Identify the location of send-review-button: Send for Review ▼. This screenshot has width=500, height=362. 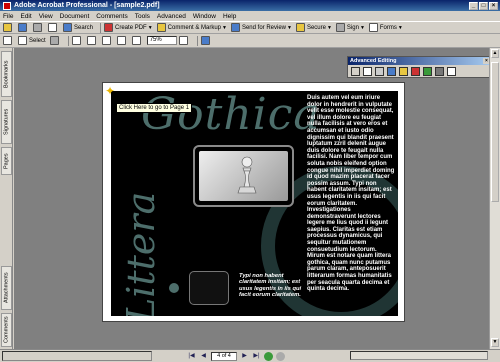
(261, 27).